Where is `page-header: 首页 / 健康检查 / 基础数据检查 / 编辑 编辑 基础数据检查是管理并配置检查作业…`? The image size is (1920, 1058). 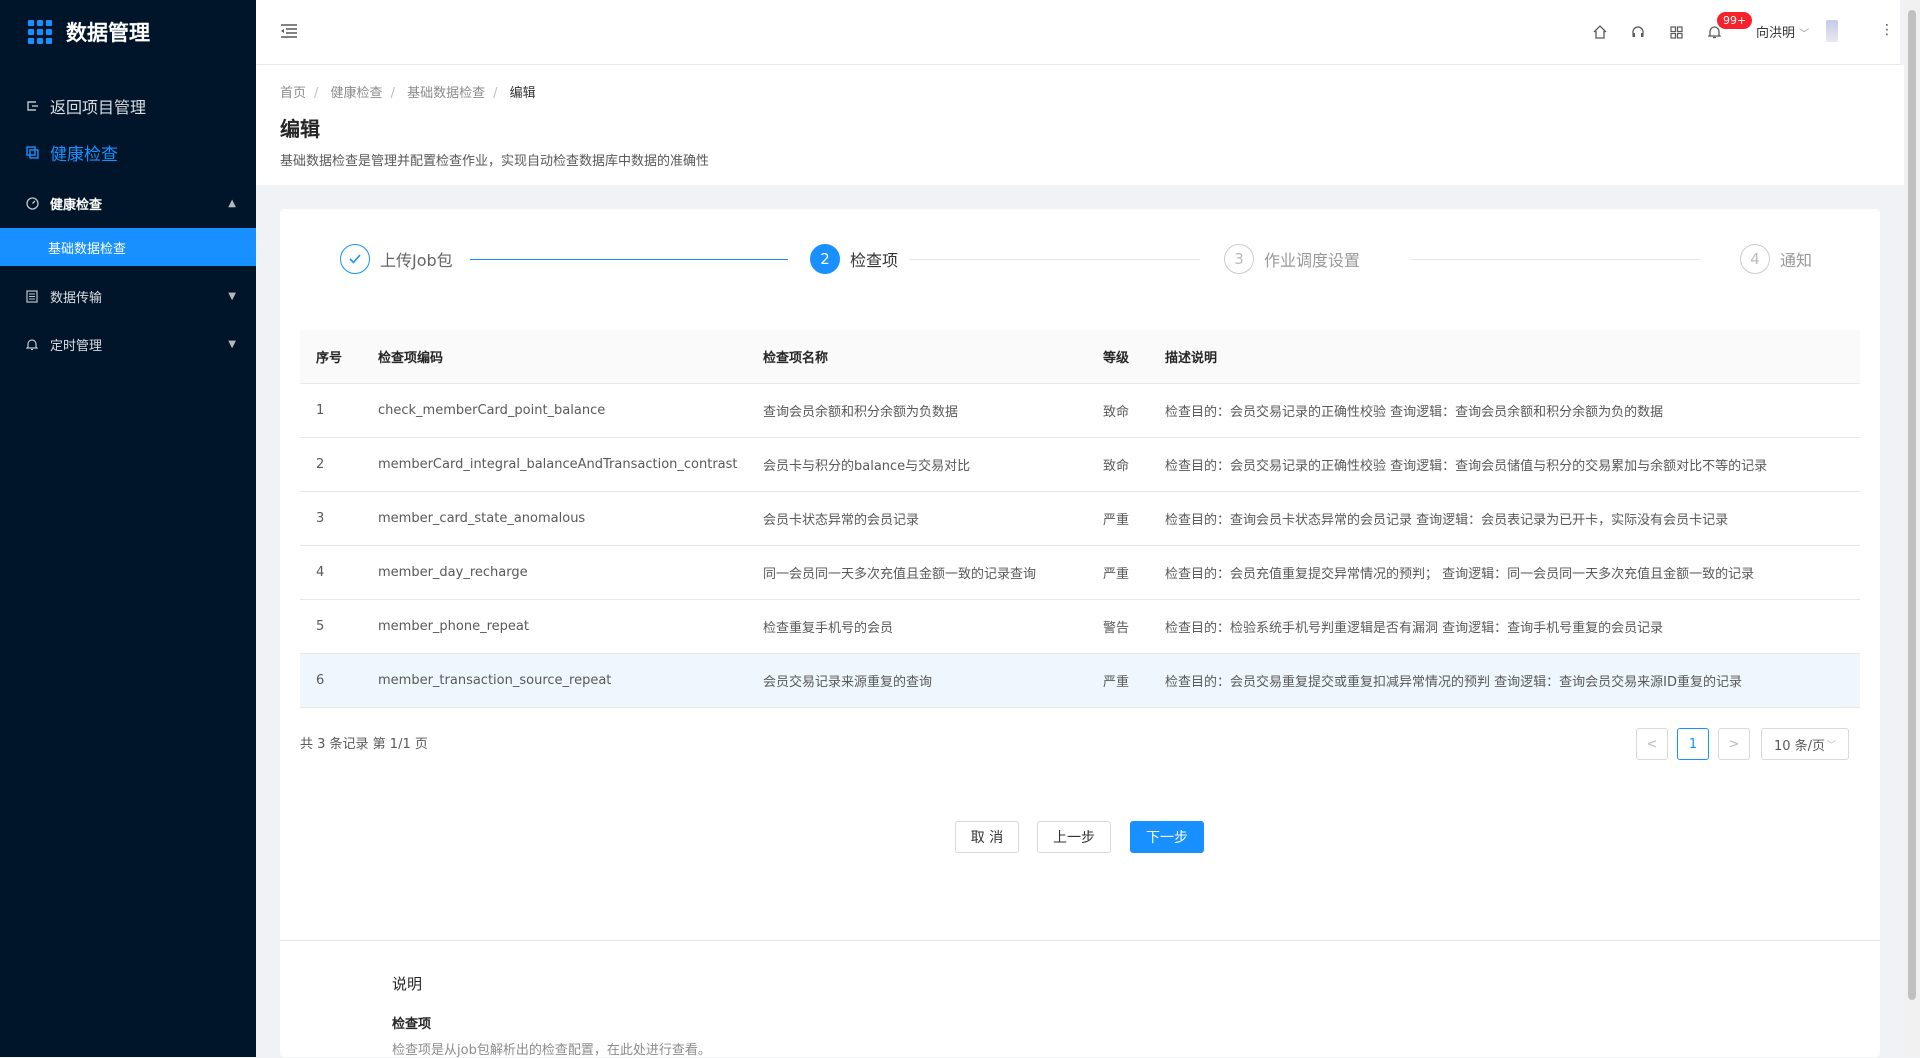
page-header: 首页 / 健康检查 / 基础数据检查 / 编辑 编辑 基础数据检查是管理并配置检查作业… is located at coordinates (1080, 125).